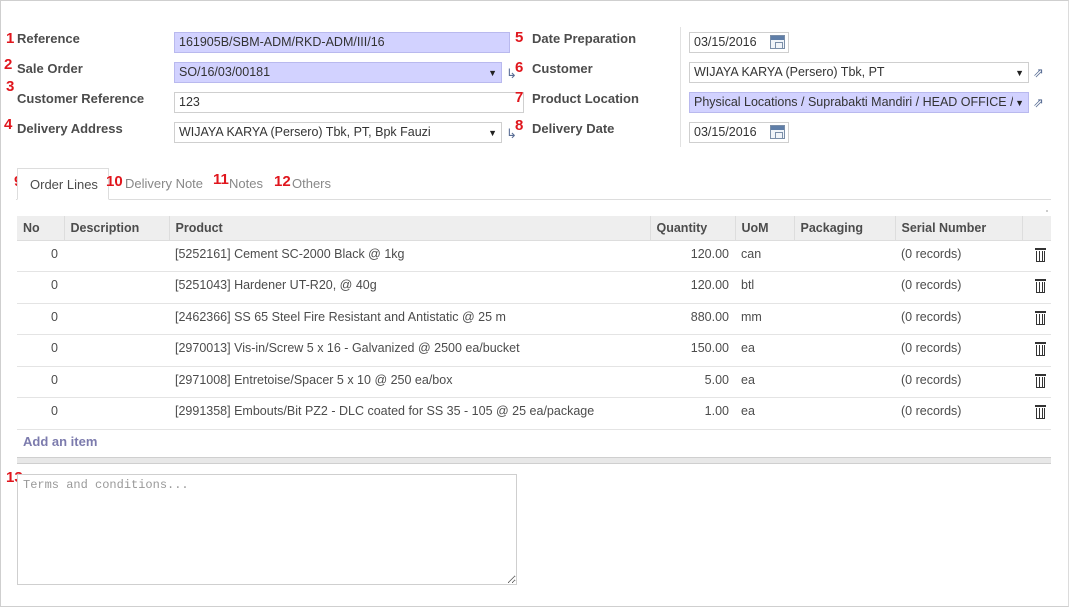 The height and width of the screenshot is (607, 1069). I want to click on delivery-date-label: Delivery Date, so click(573, 128).